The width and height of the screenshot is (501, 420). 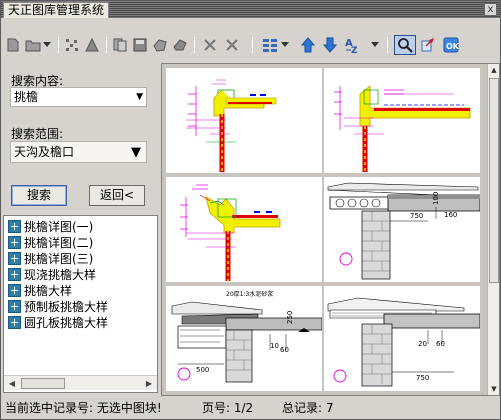 I want to click on preview-thumbnail: 20厚1:3水泥砂浆 250 10 60 500, so click(x=244, y=338).